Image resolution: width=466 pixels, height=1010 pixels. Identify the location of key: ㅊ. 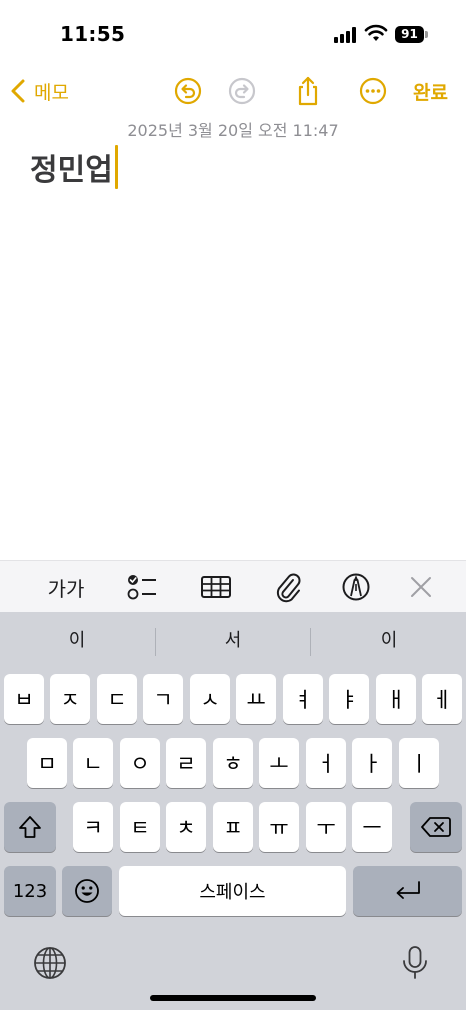
(186, 827).